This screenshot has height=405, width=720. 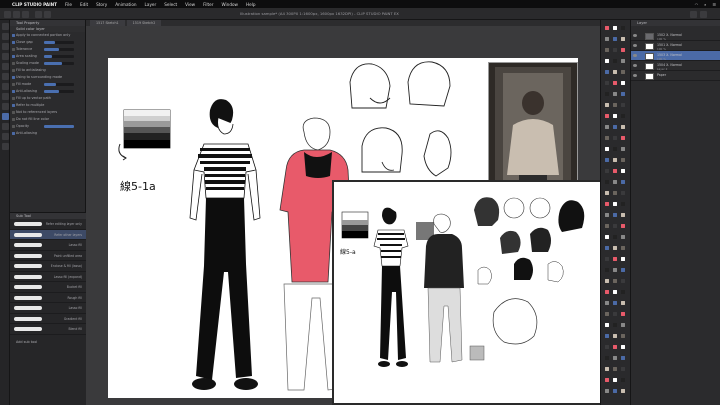 I want to click on sub-tool-item: Gradient fill, so click(x=48, y=319).